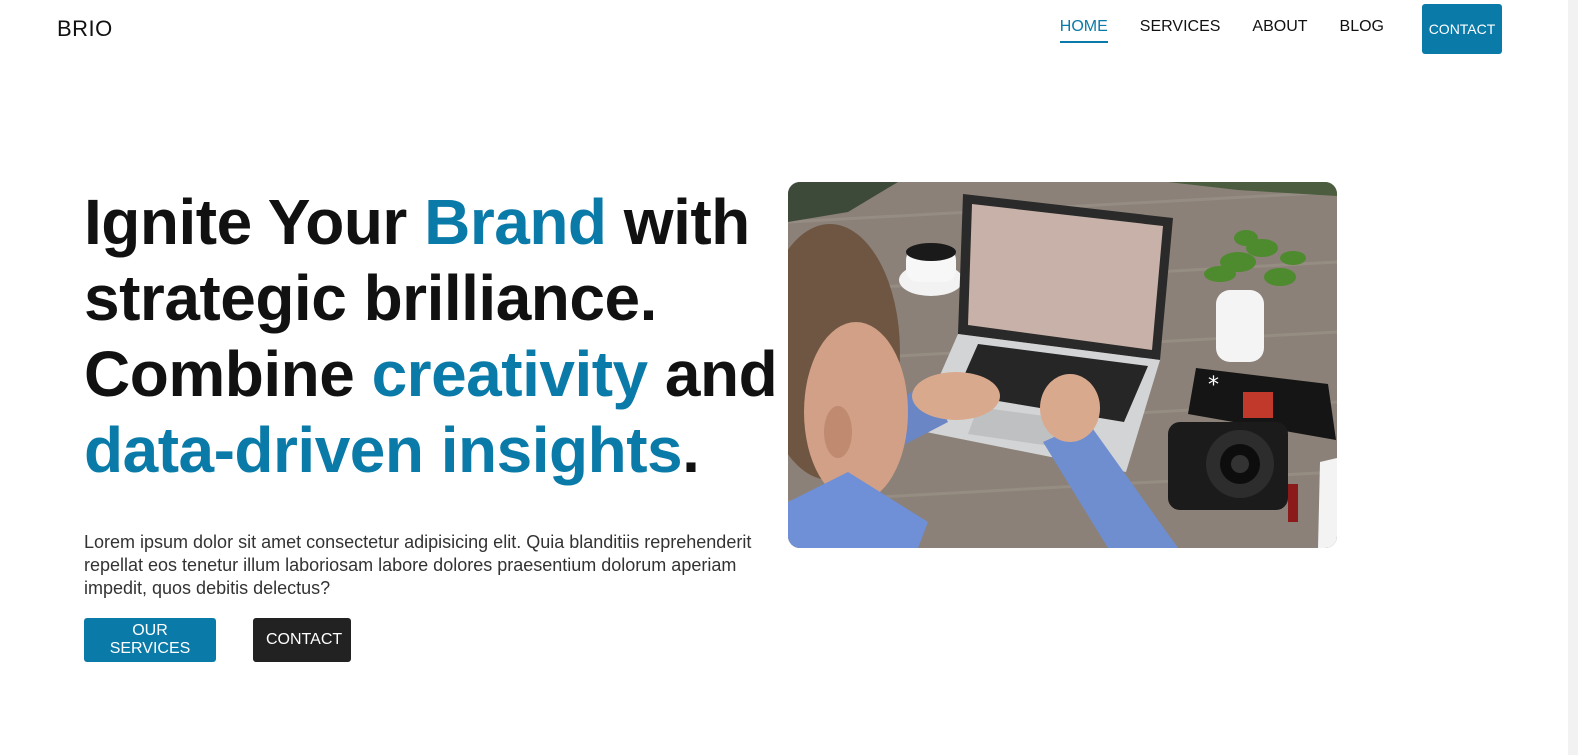 This screenshot has height=755, width=1578. I want to click on heading-text-4: ., so click(691, 450).